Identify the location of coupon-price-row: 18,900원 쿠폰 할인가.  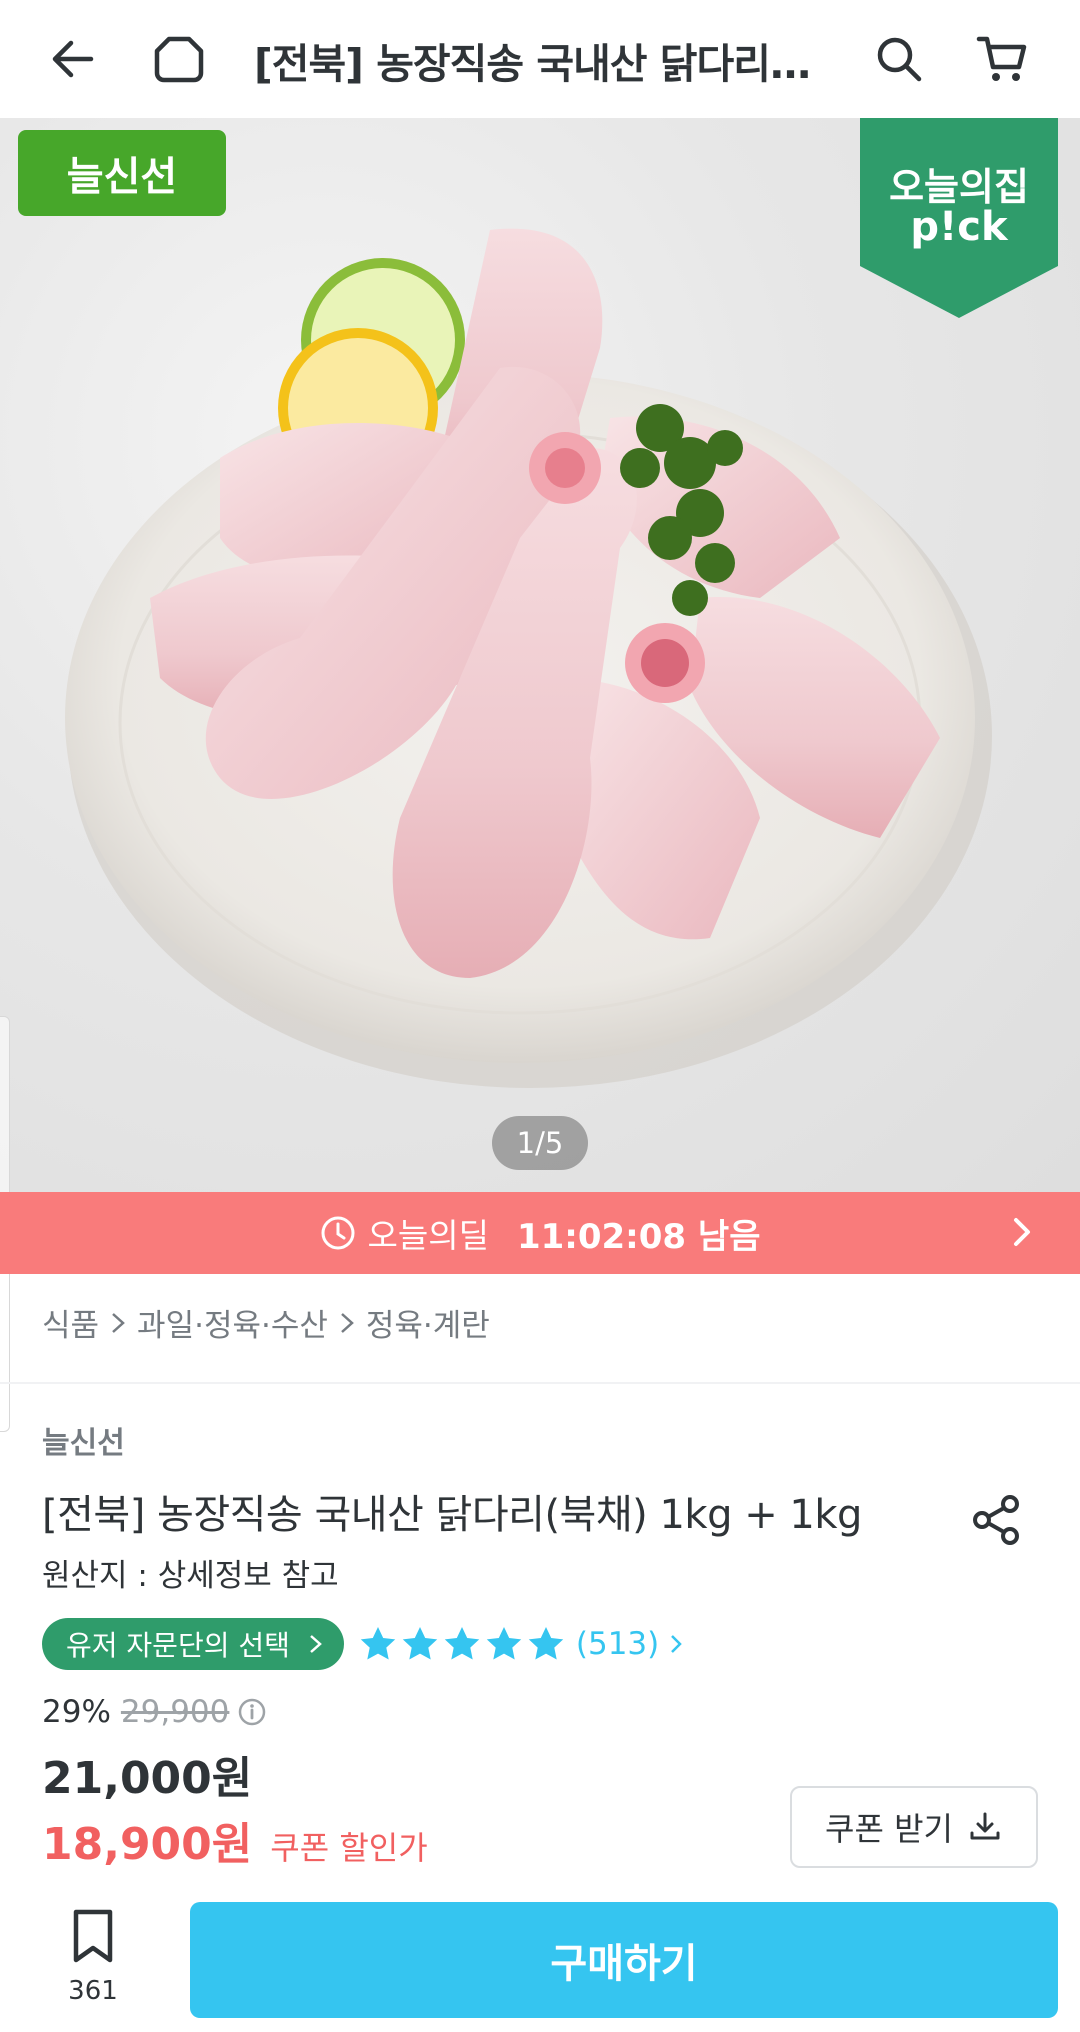
(235, 1840).